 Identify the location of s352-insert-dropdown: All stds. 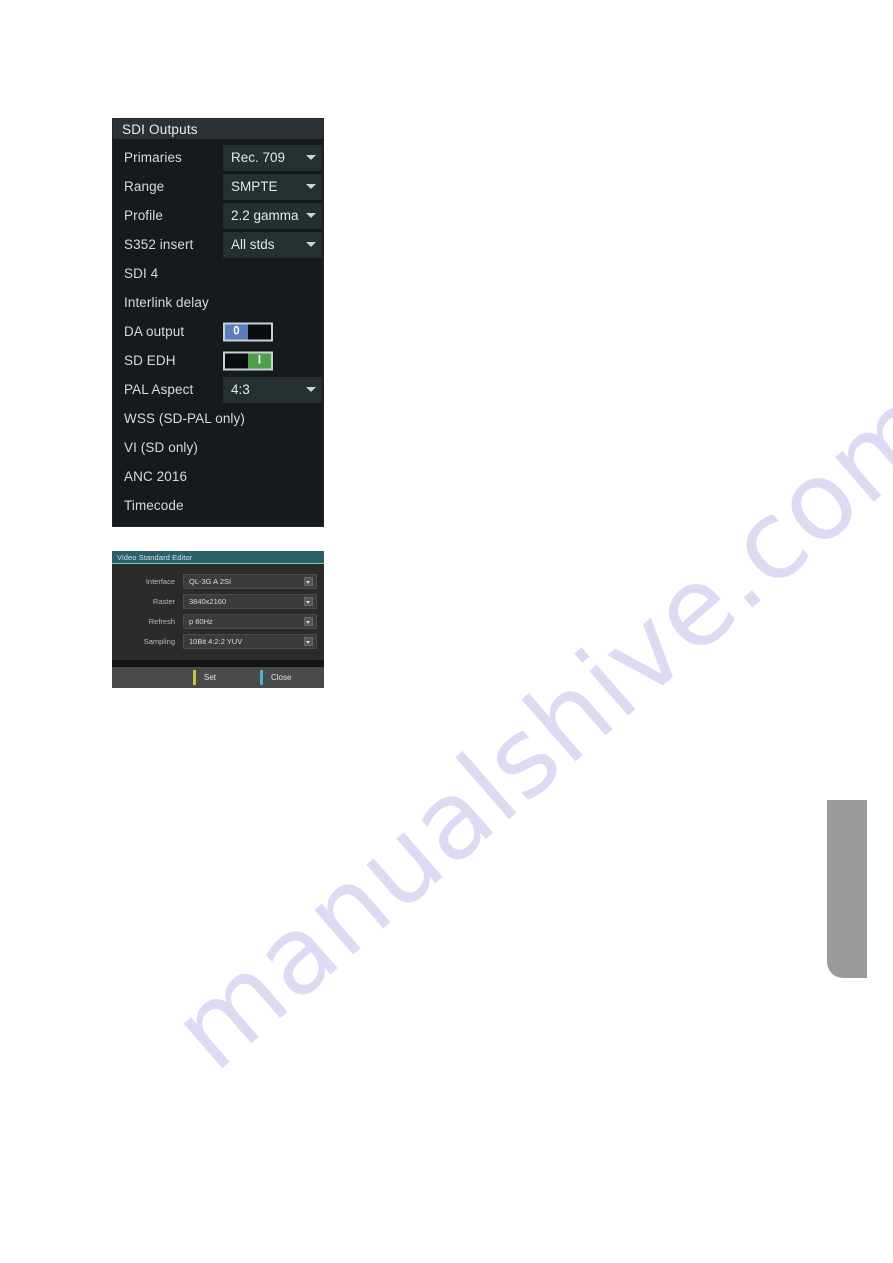
(272, 244).